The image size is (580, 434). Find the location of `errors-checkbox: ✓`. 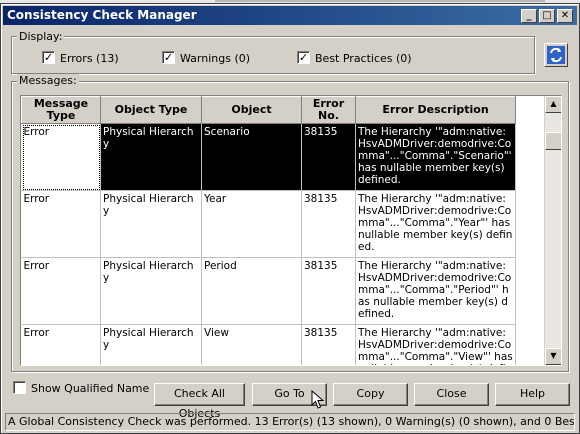

errors-checkbox: ✓ is located at coordinates (48, 57).